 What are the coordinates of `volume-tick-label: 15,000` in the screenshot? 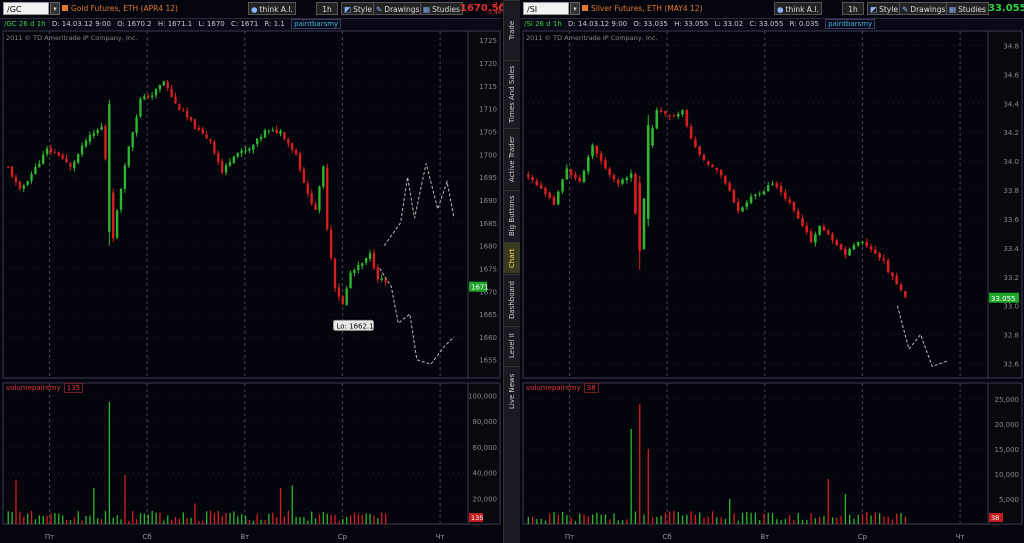 It's located at (1007, 450).